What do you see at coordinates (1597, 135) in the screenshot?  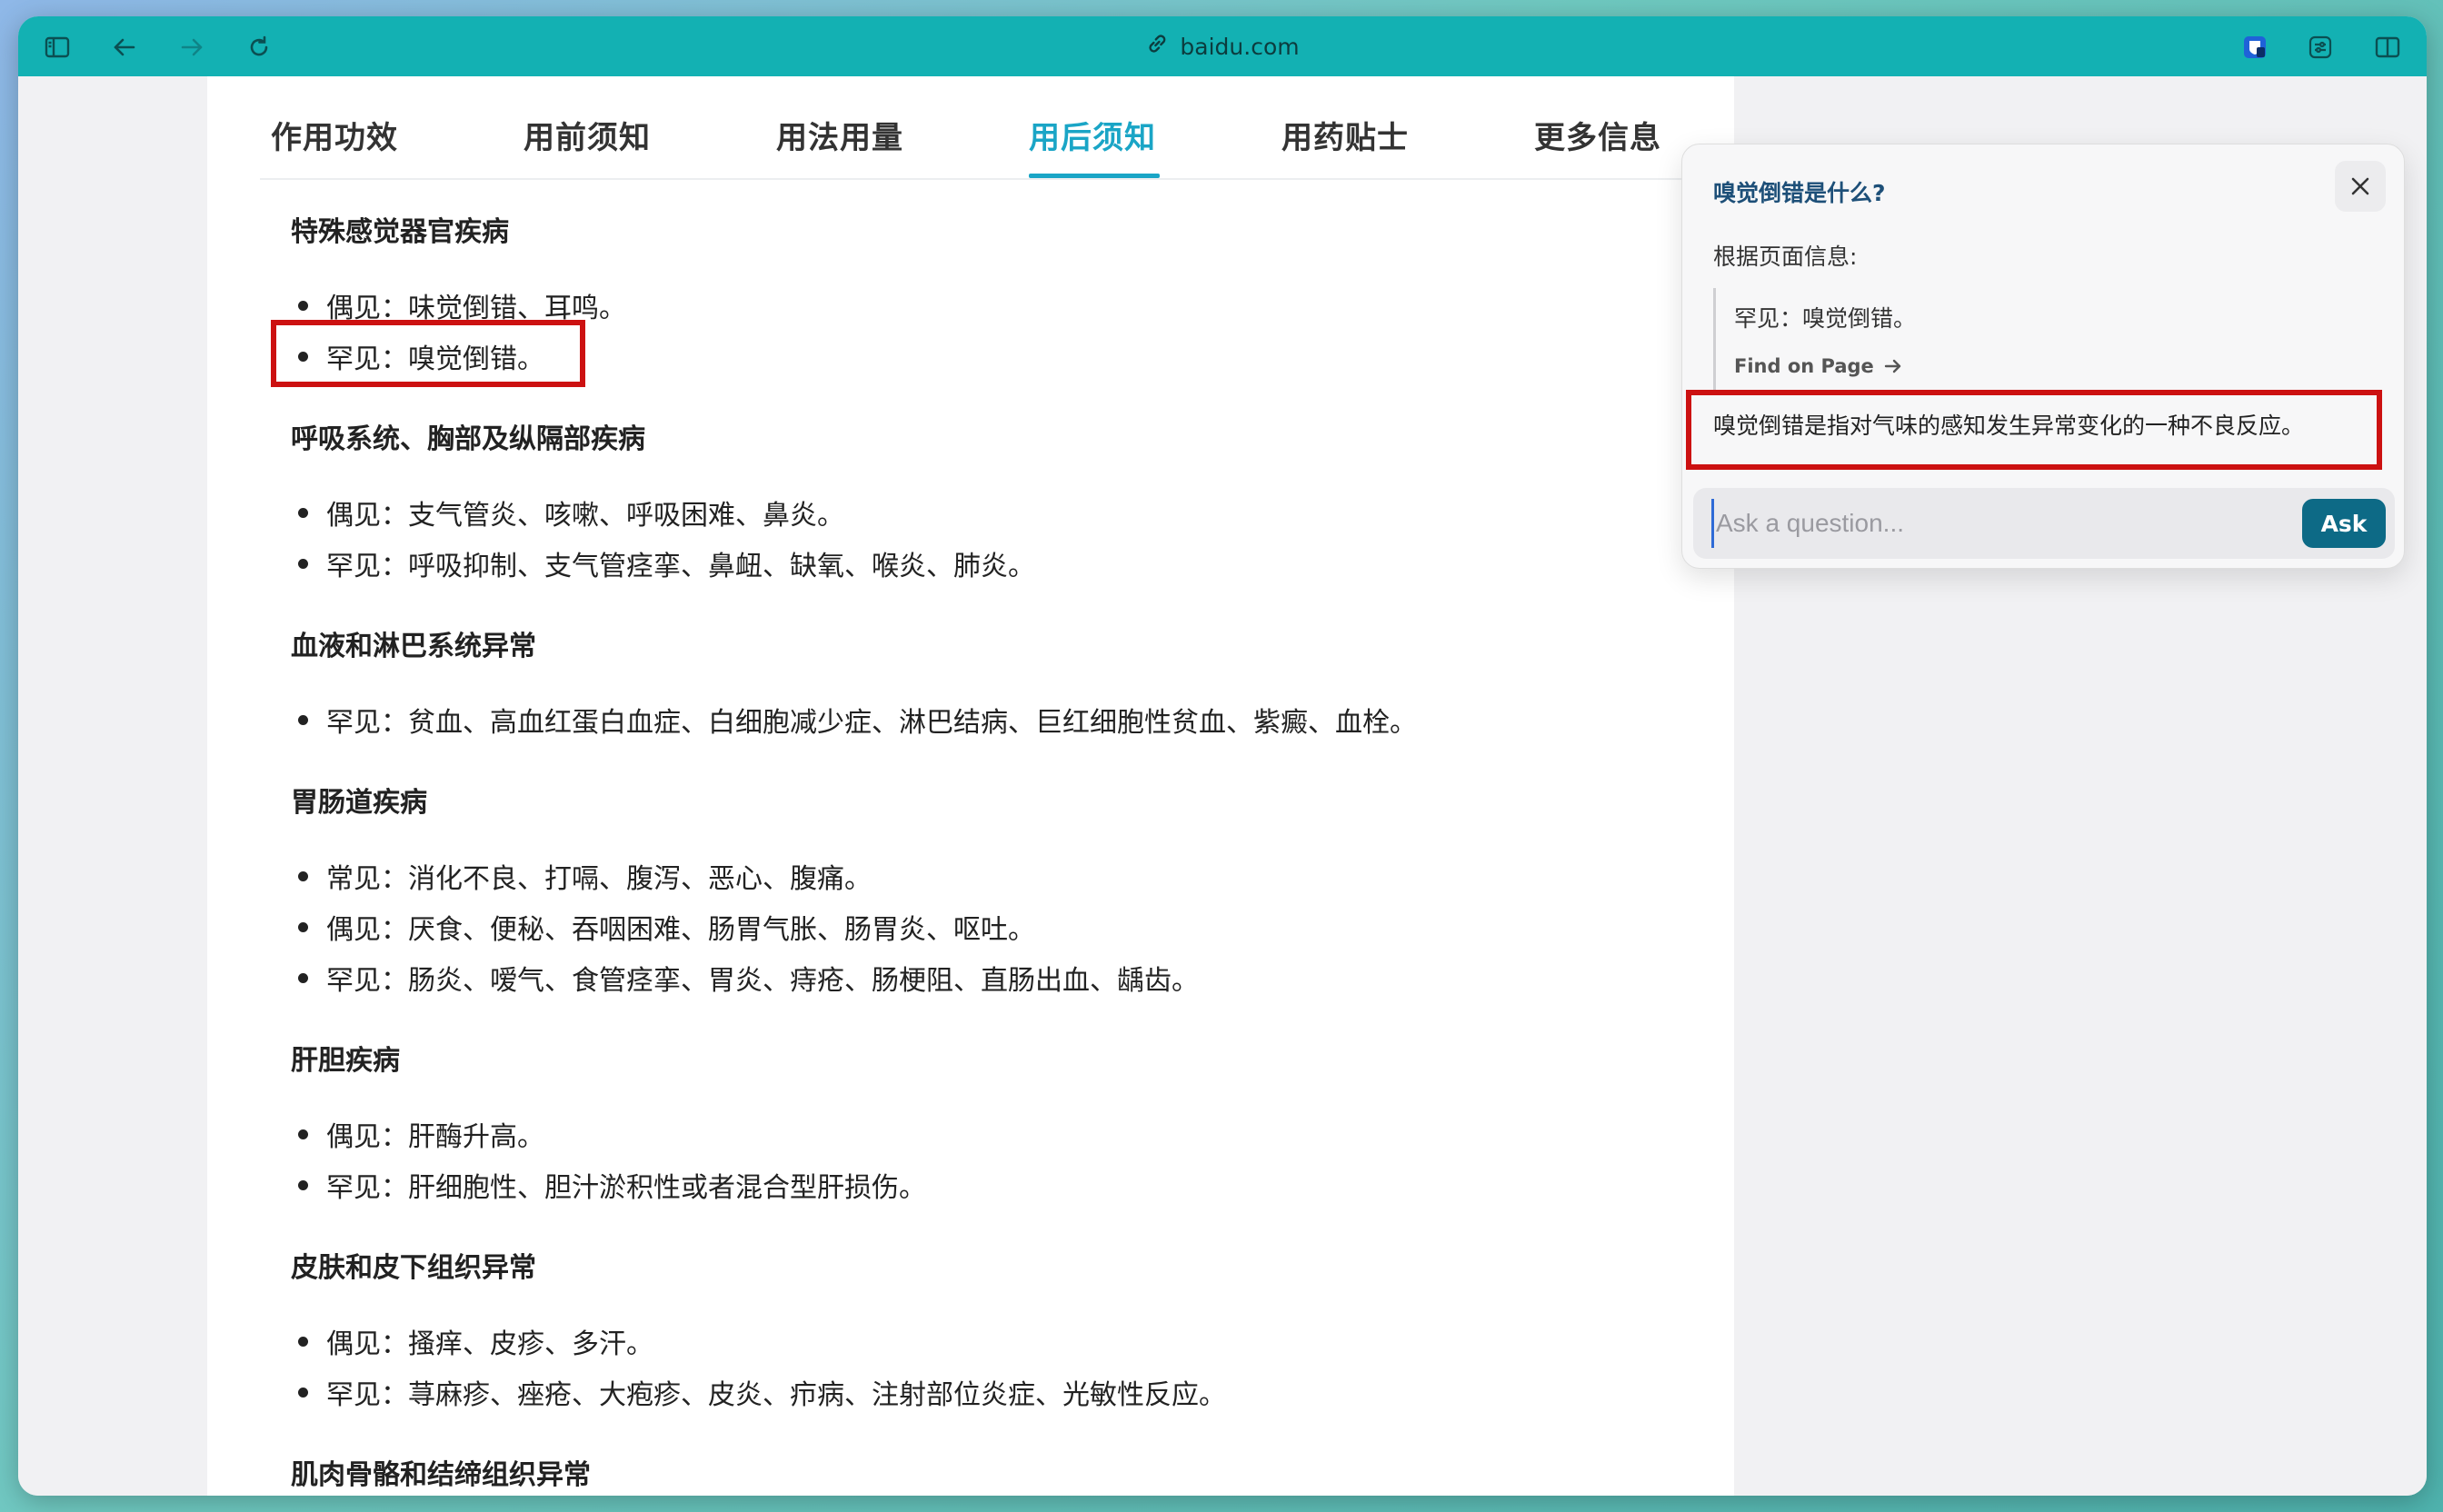 I see `tab-more-info: 更多信息` at bounding box center [1597, 135].